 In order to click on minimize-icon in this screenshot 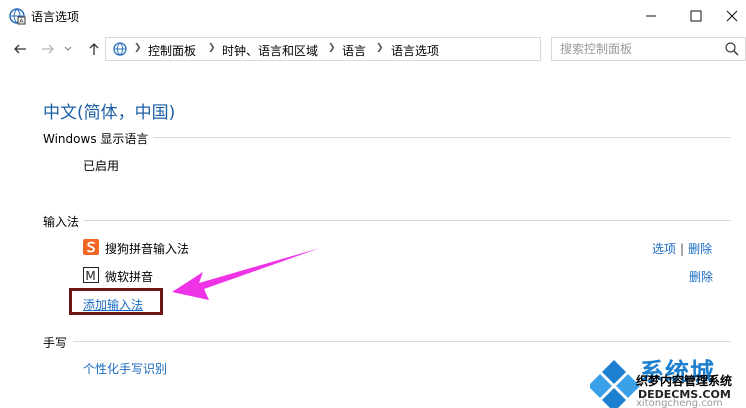, I will do `click(651, 16)`.